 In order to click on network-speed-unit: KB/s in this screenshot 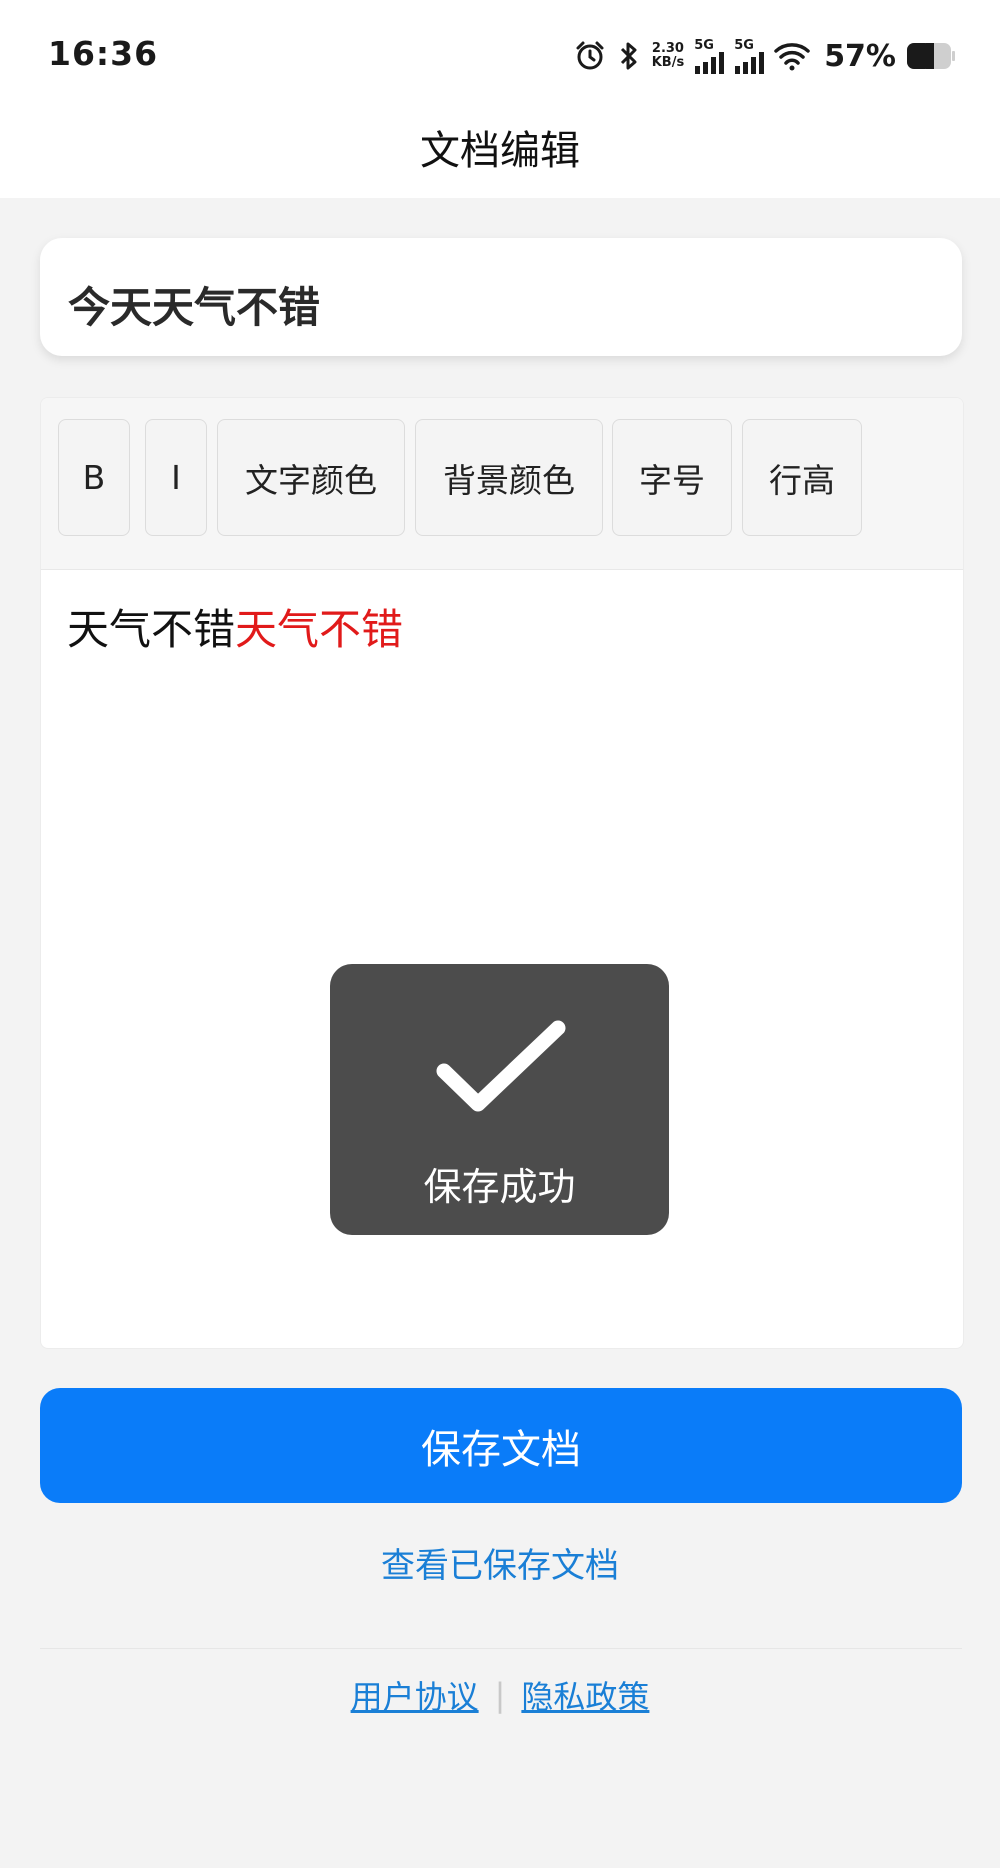, I will do `click(668, 62)`.